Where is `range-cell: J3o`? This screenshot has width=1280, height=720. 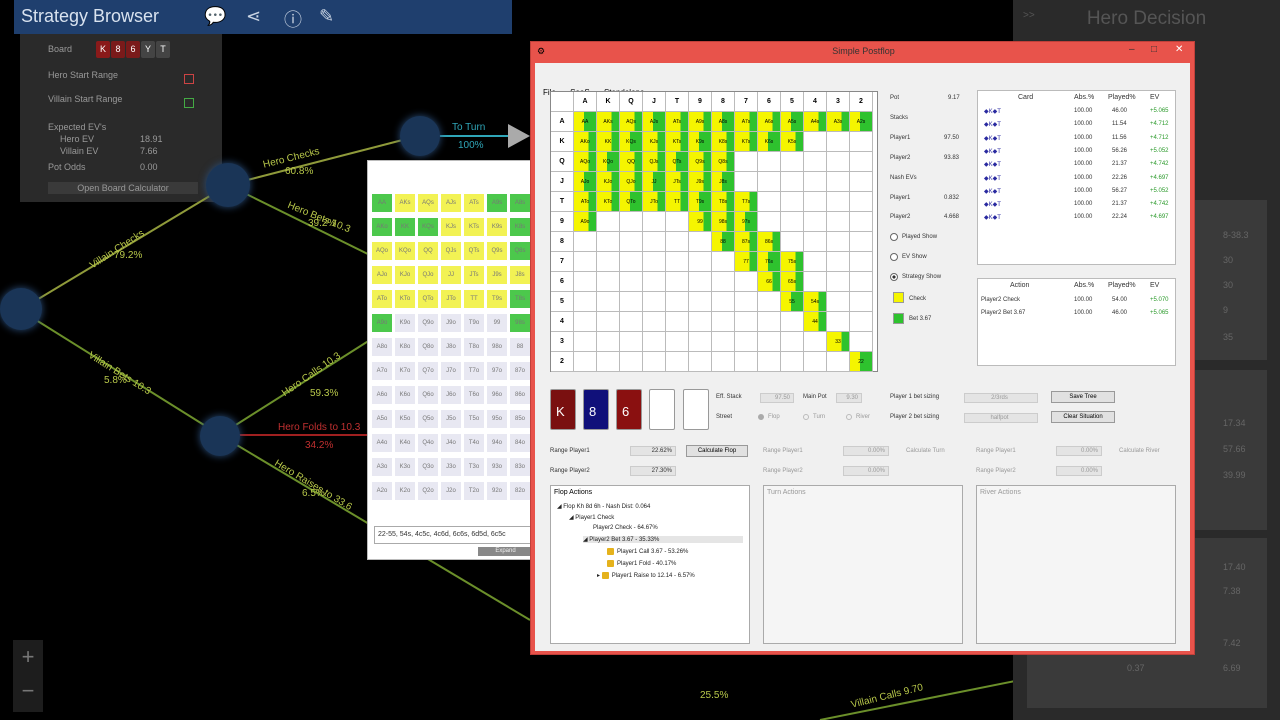 range-cell: J3o is located at coordinates (451, 467).